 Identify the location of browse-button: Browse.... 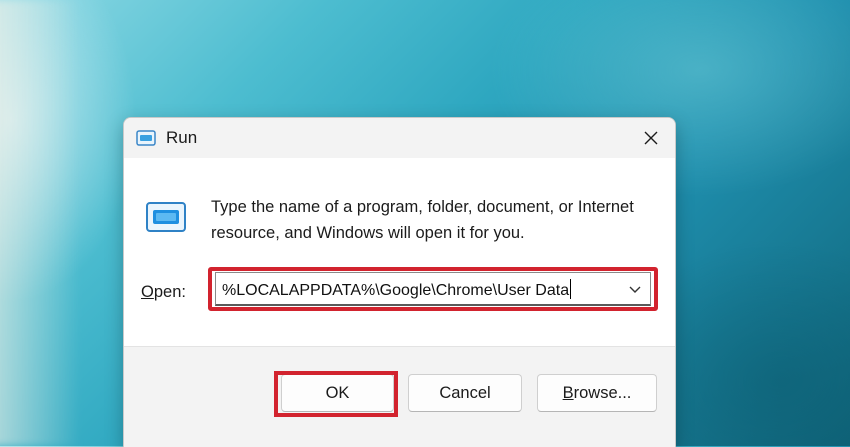
(597, 393).